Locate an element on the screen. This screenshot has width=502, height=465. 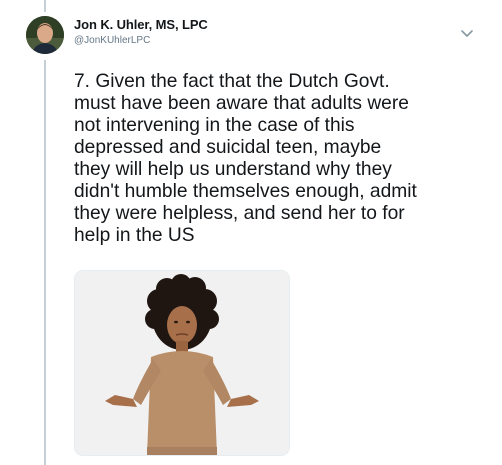
author-handle: @JonKUhlerLPC is located at coordinates (254, 40).